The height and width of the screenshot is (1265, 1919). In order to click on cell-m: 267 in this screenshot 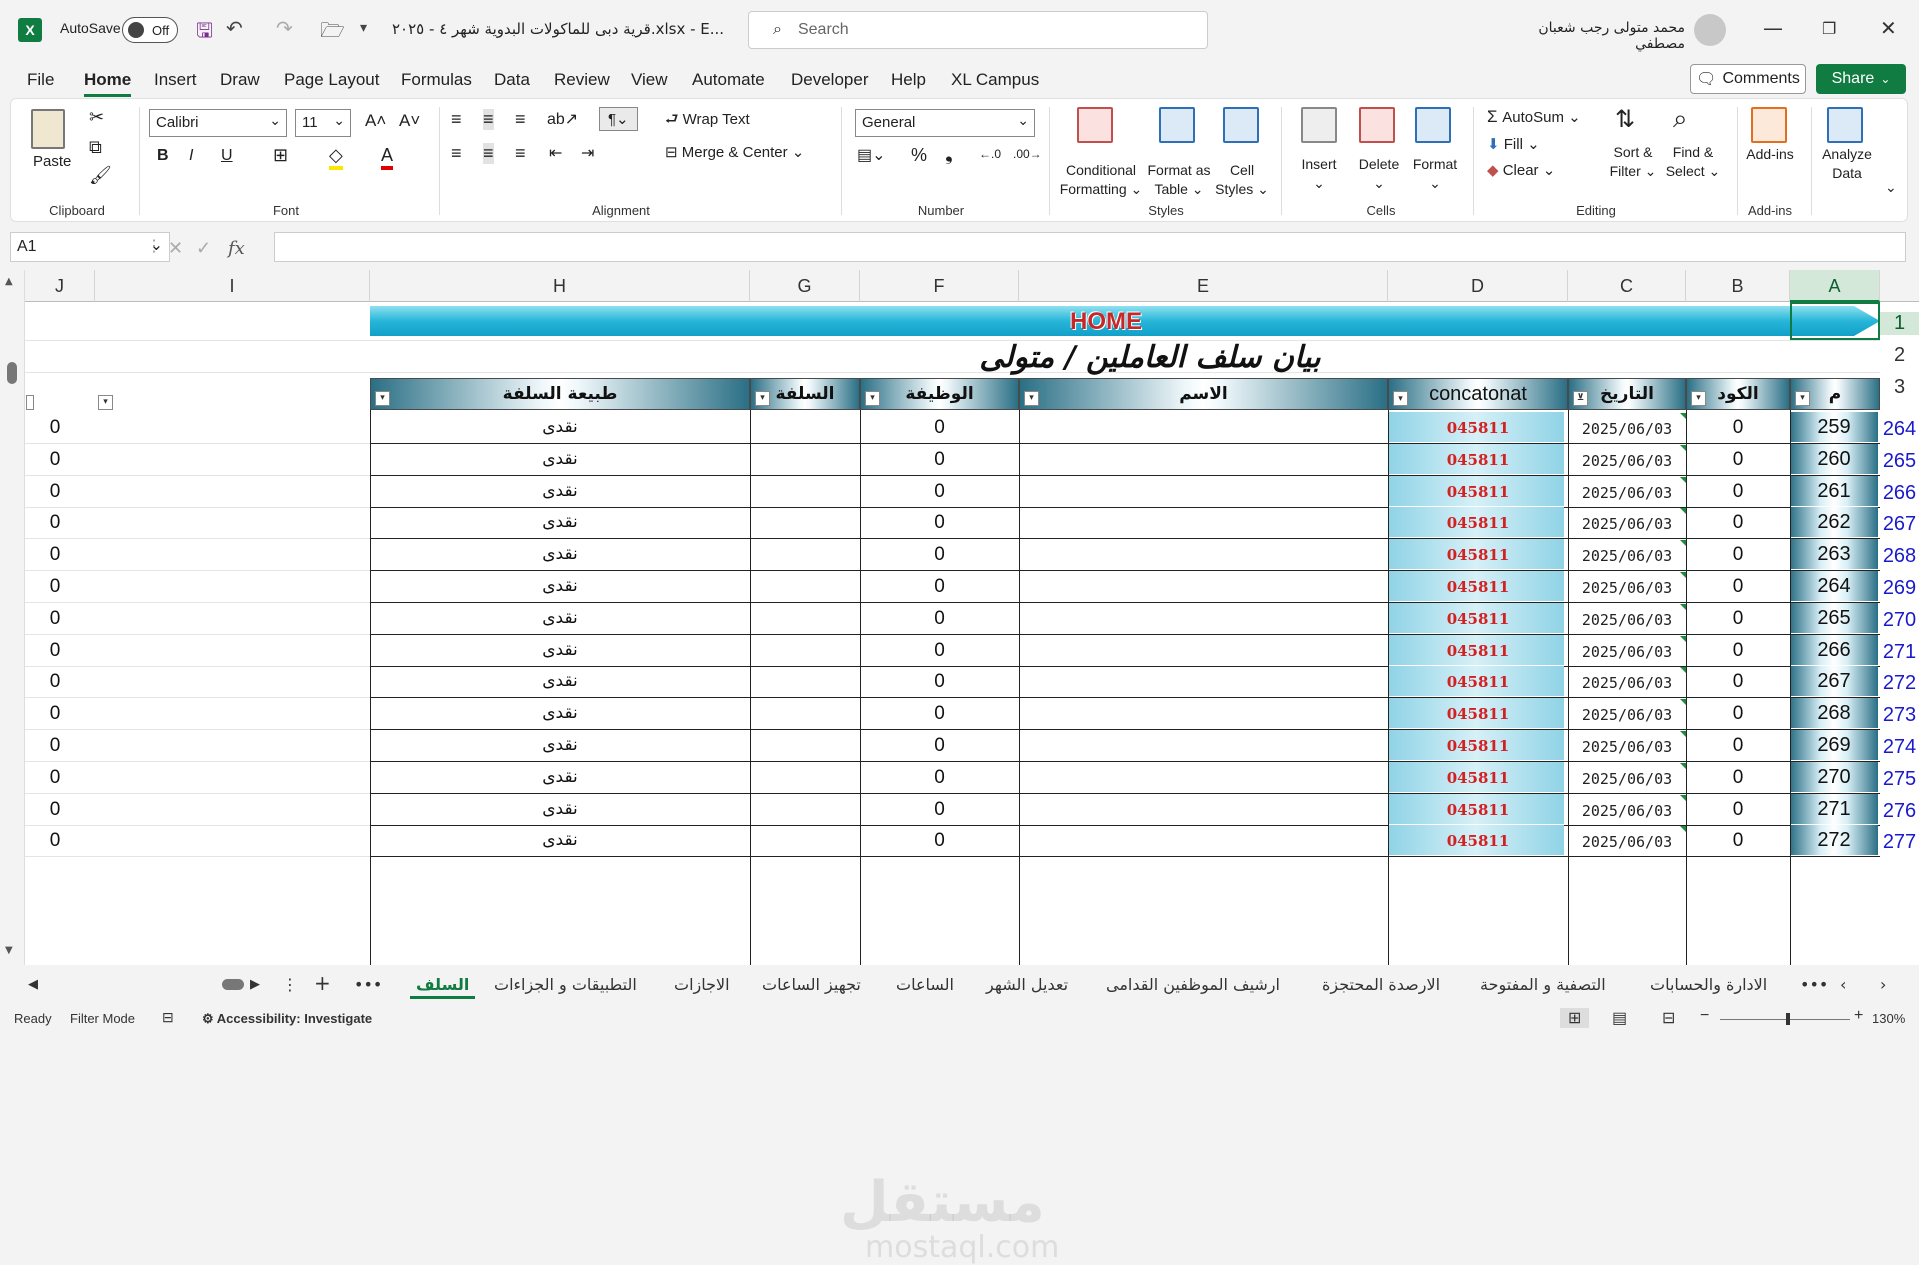, I will do `click(1834, 681)`.